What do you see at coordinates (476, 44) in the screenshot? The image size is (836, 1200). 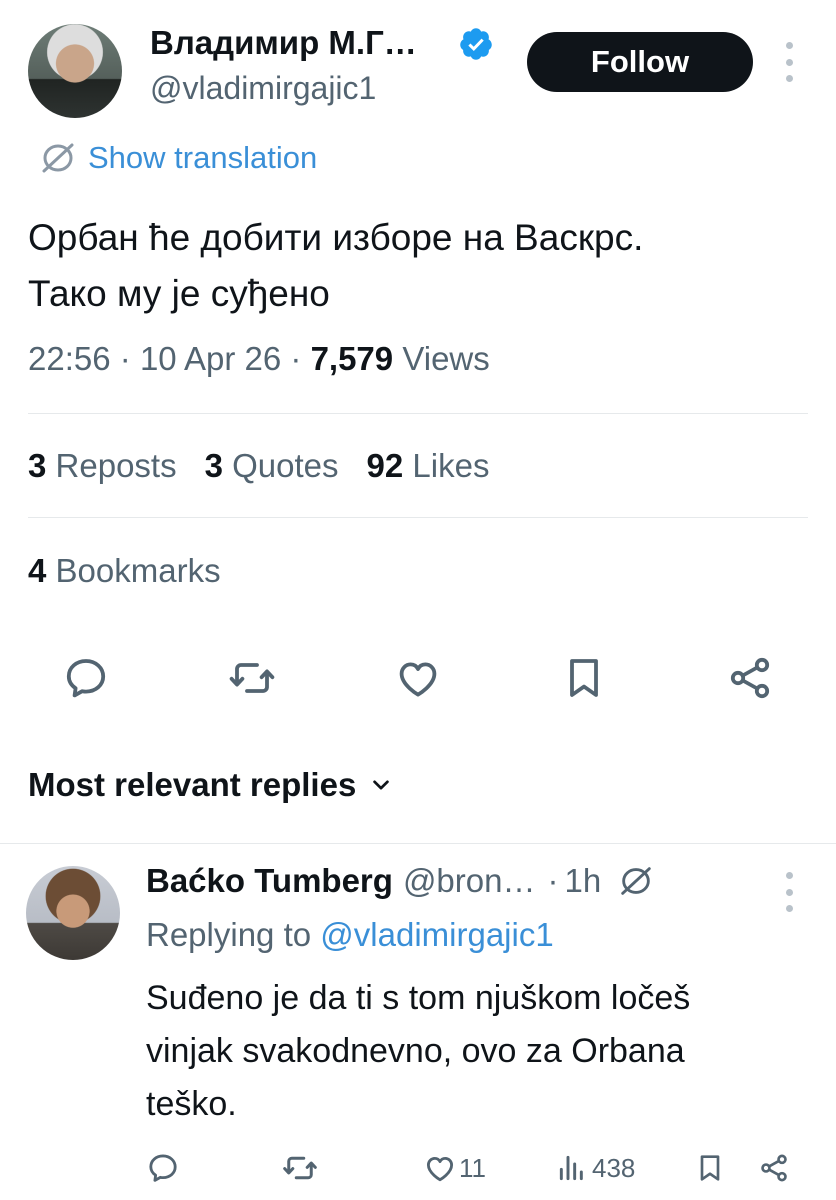 I see `verified-badge-icon` at bounding box center [476, 44].